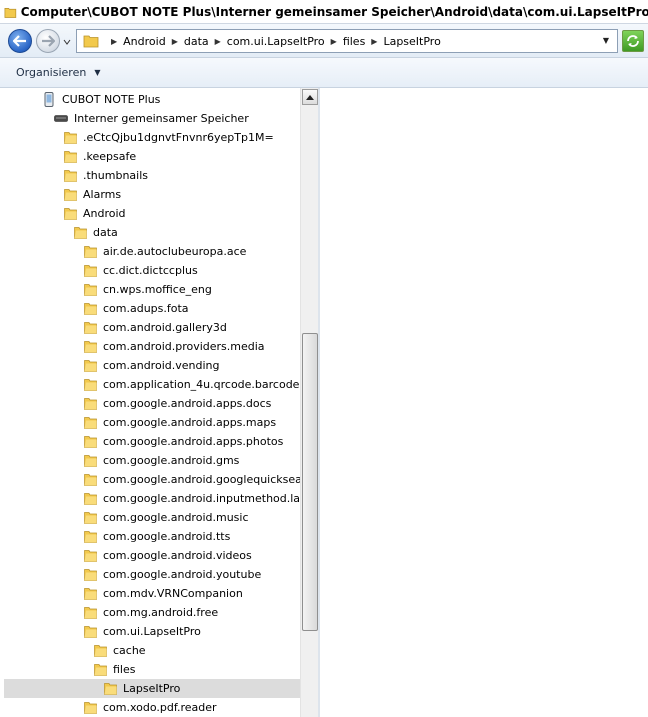  Describe the element at coordinates (102, 194) in the screenshot. I see `tree-item-label: Alarms` at that location.